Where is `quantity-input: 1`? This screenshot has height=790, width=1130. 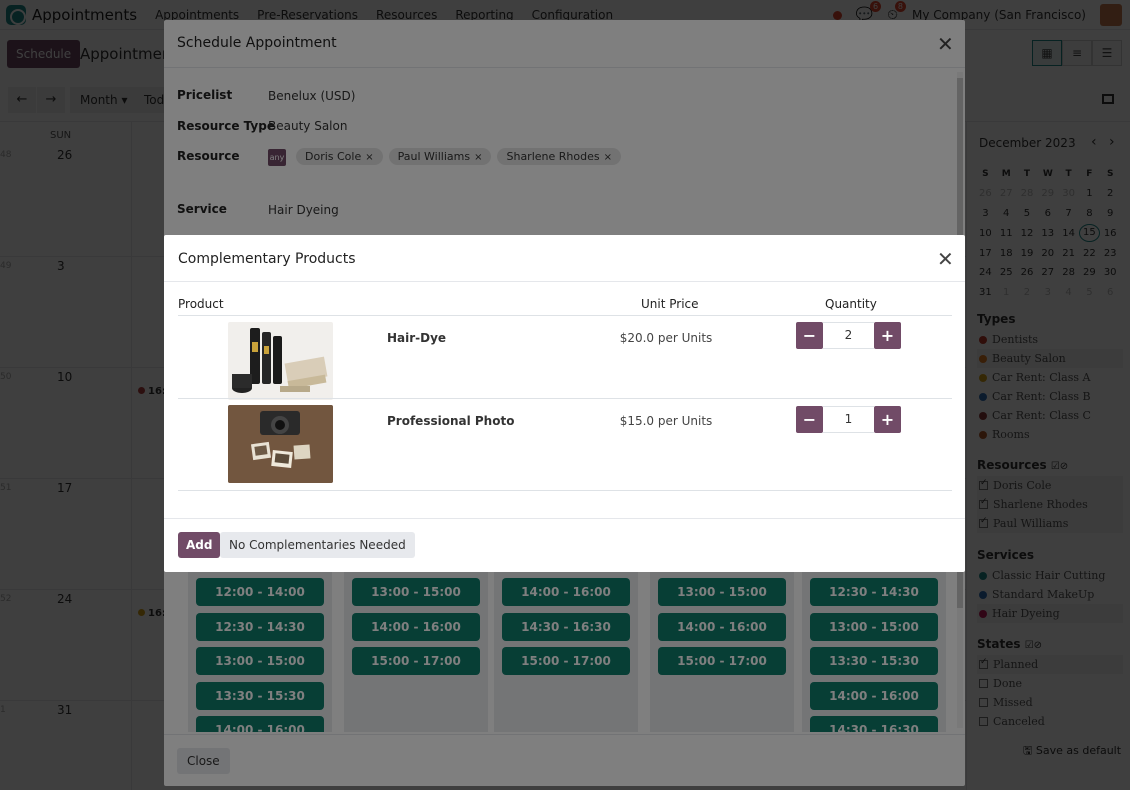 quantity-input: 1 is located at coordinates (848, 419).